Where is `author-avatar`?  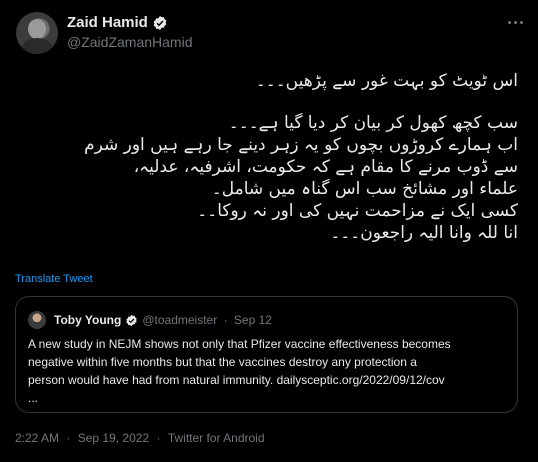
author-avatar is located at coordinates (37, 33).